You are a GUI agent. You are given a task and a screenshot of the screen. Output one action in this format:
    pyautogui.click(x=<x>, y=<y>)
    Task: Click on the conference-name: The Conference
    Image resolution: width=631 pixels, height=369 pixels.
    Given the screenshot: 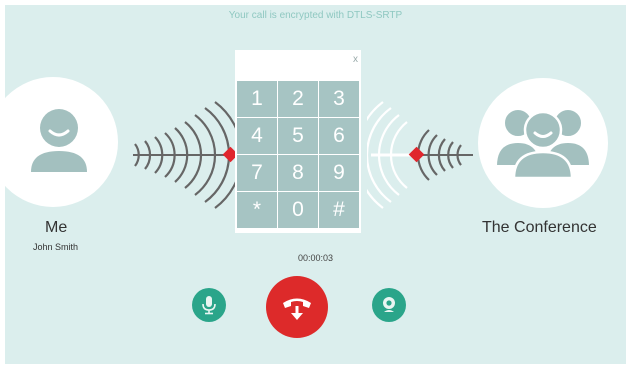 What is the action you would take?
    pyautogui.click(x=539, y=227)
    